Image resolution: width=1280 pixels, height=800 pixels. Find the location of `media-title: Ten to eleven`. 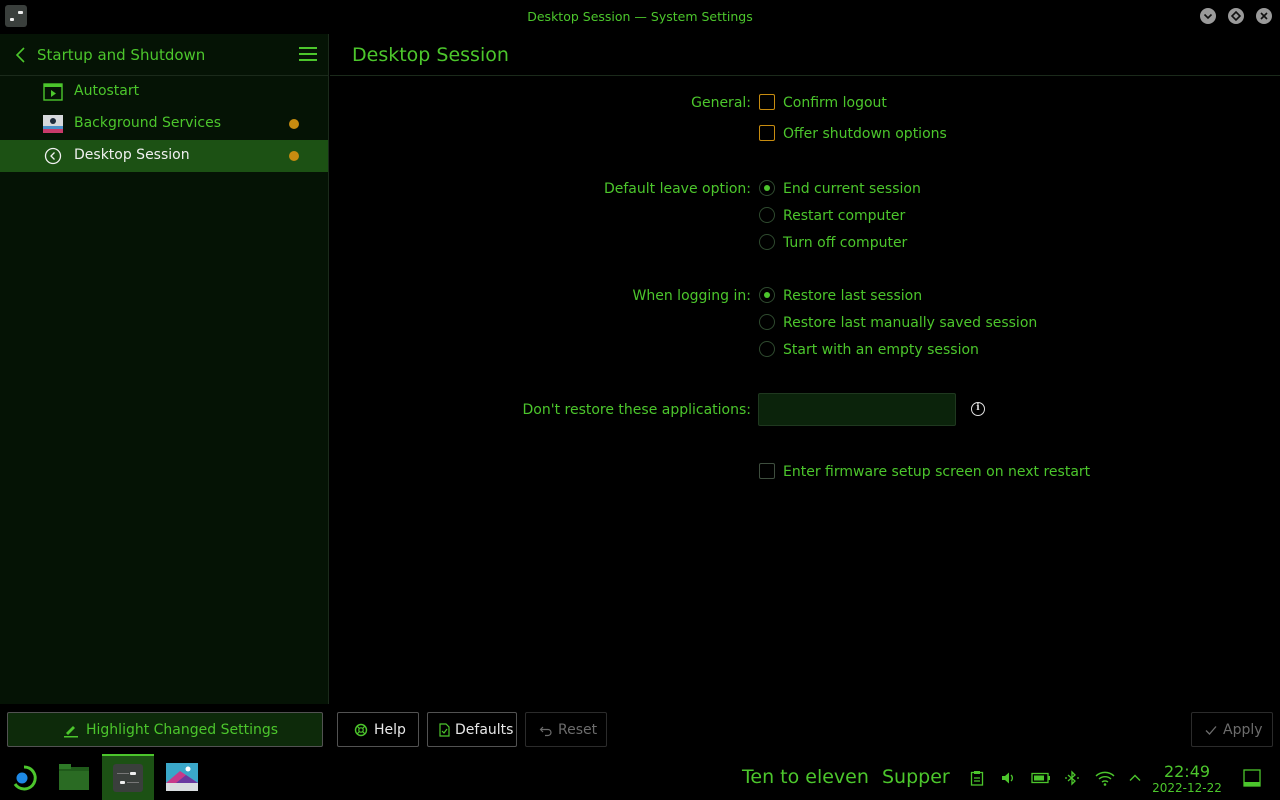

media-title: Ten to eleven is located at coordinates (805, 777).